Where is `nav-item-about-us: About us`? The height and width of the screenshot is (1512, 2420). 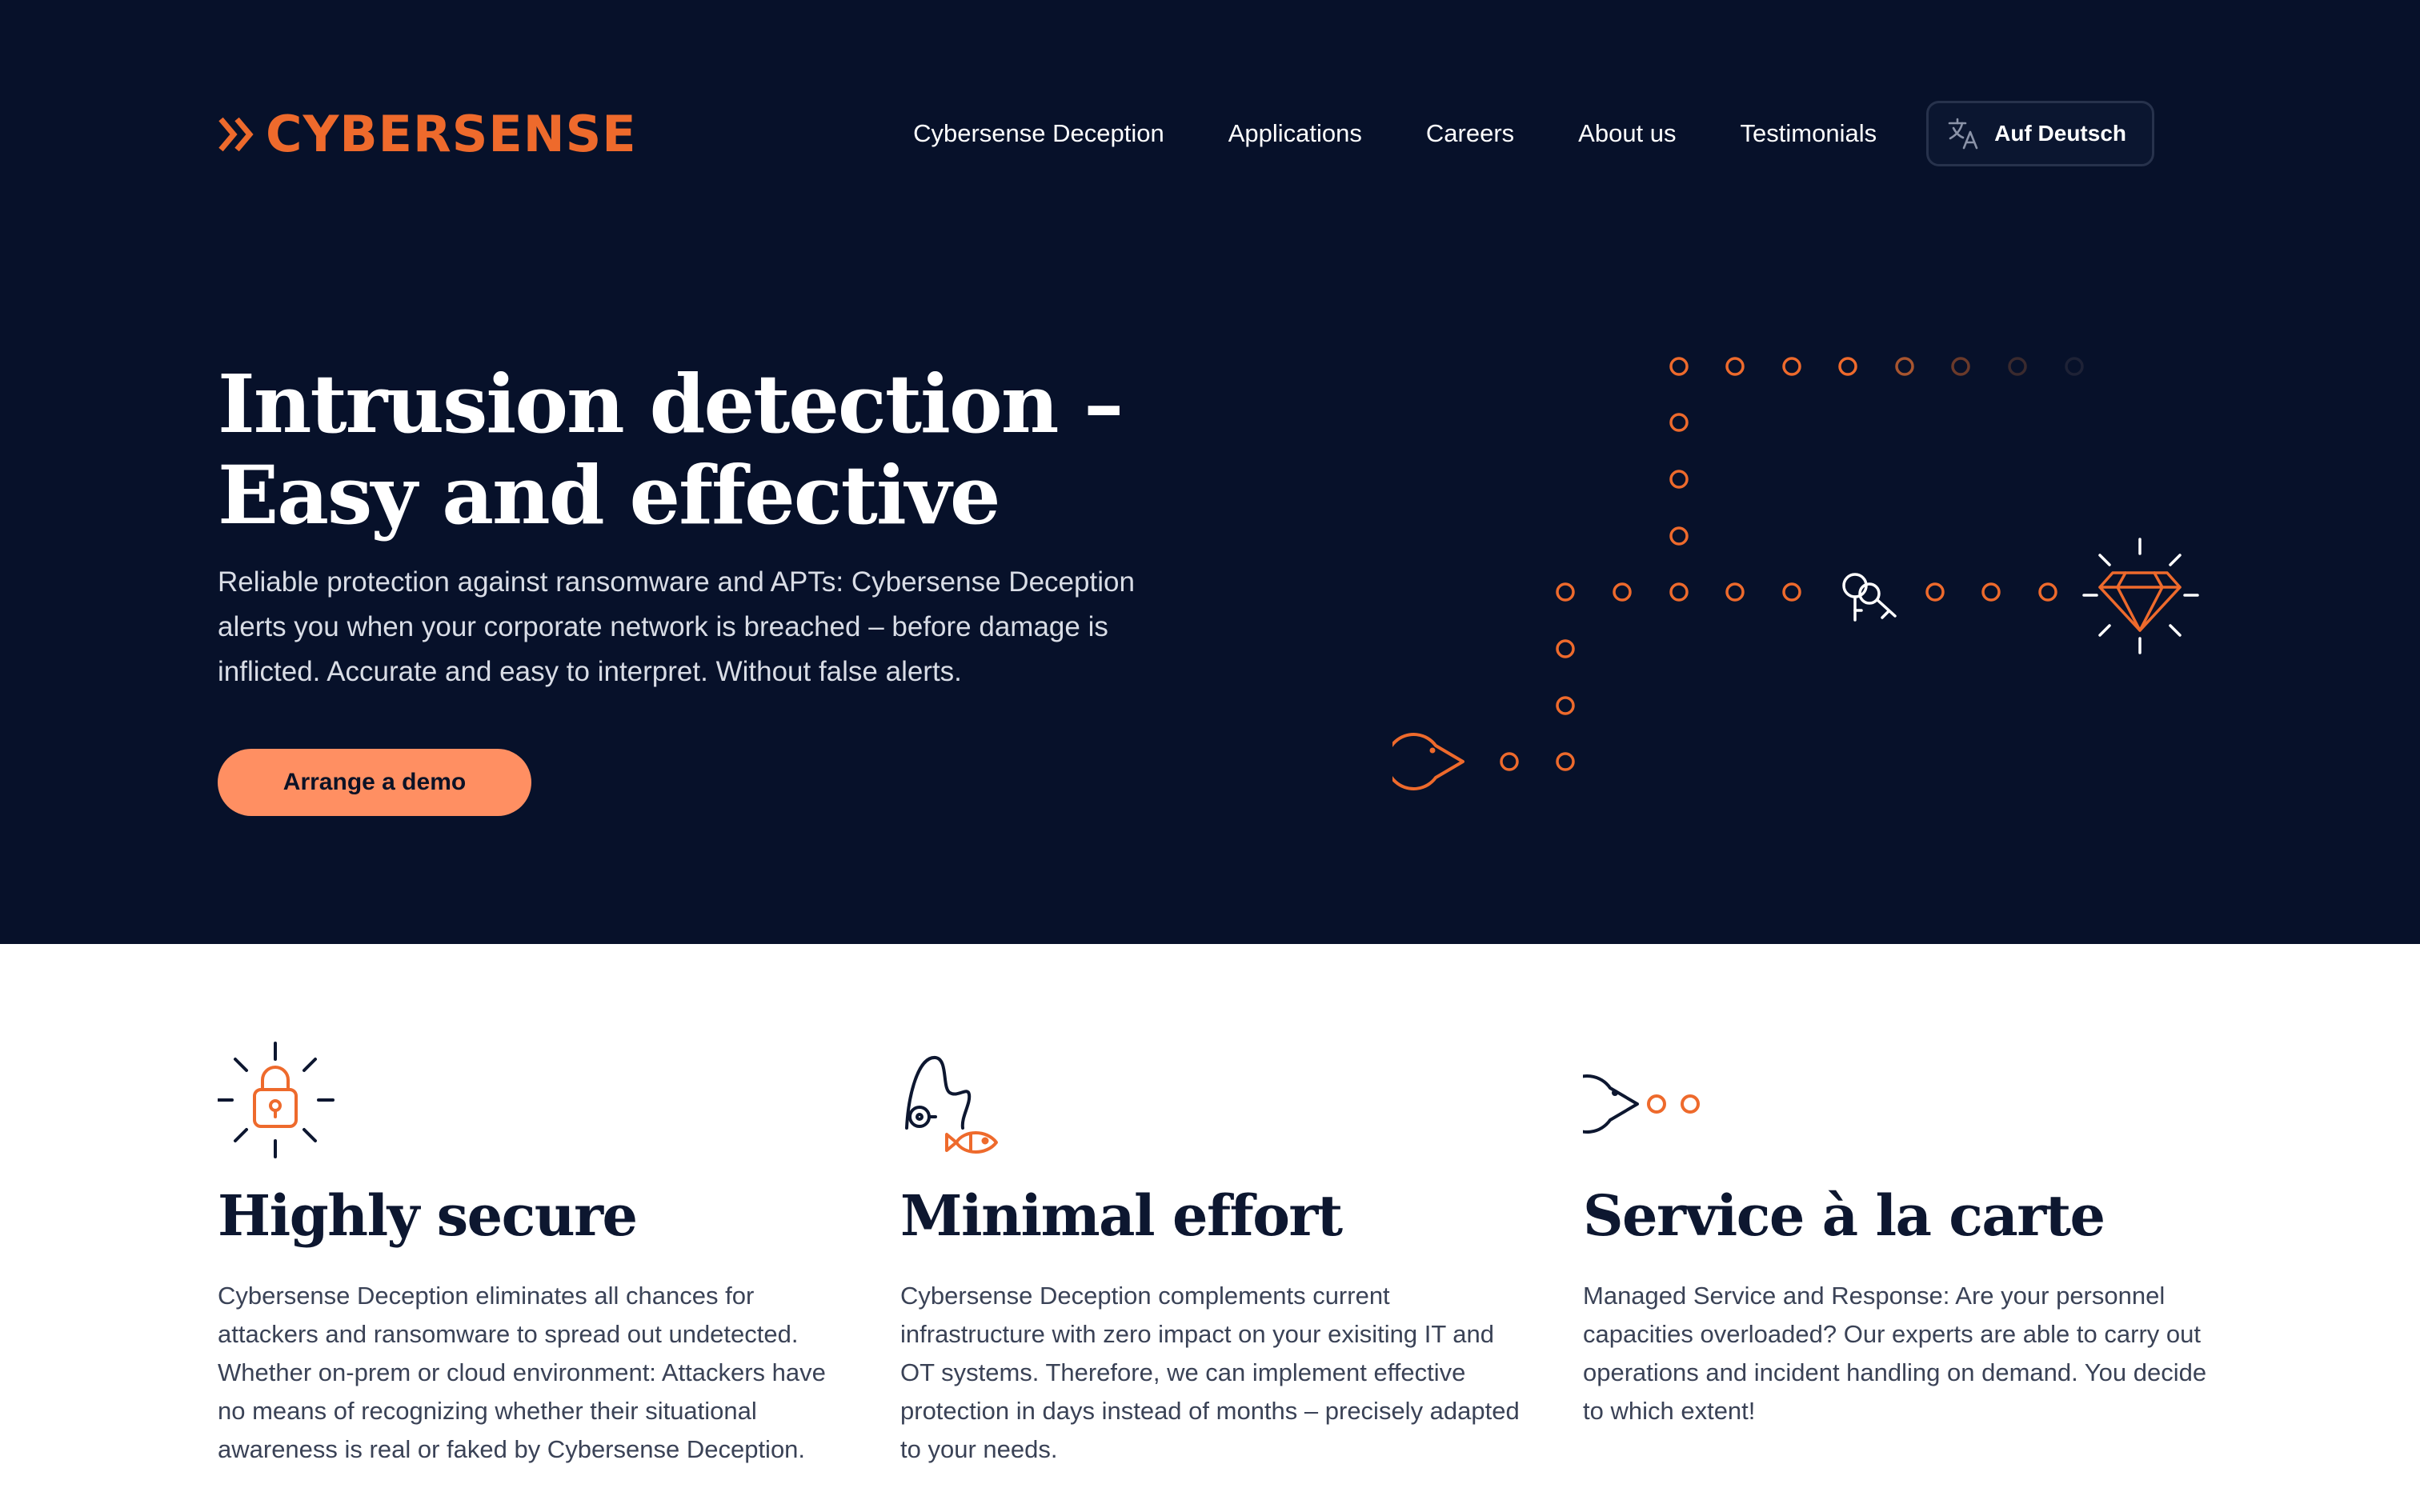
nav-item-about-us: About us is located at coordinates (1627, 133).